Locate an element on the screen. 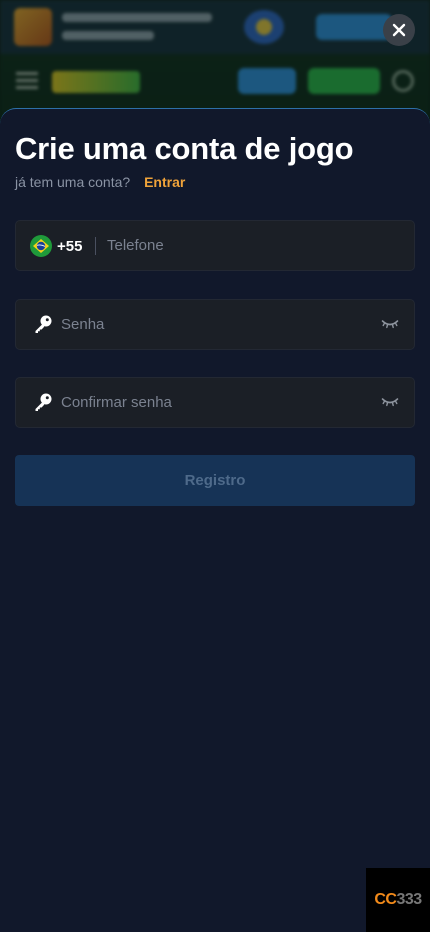 The image size is (430, 932). close-icon is located at coordinates (399, 30).